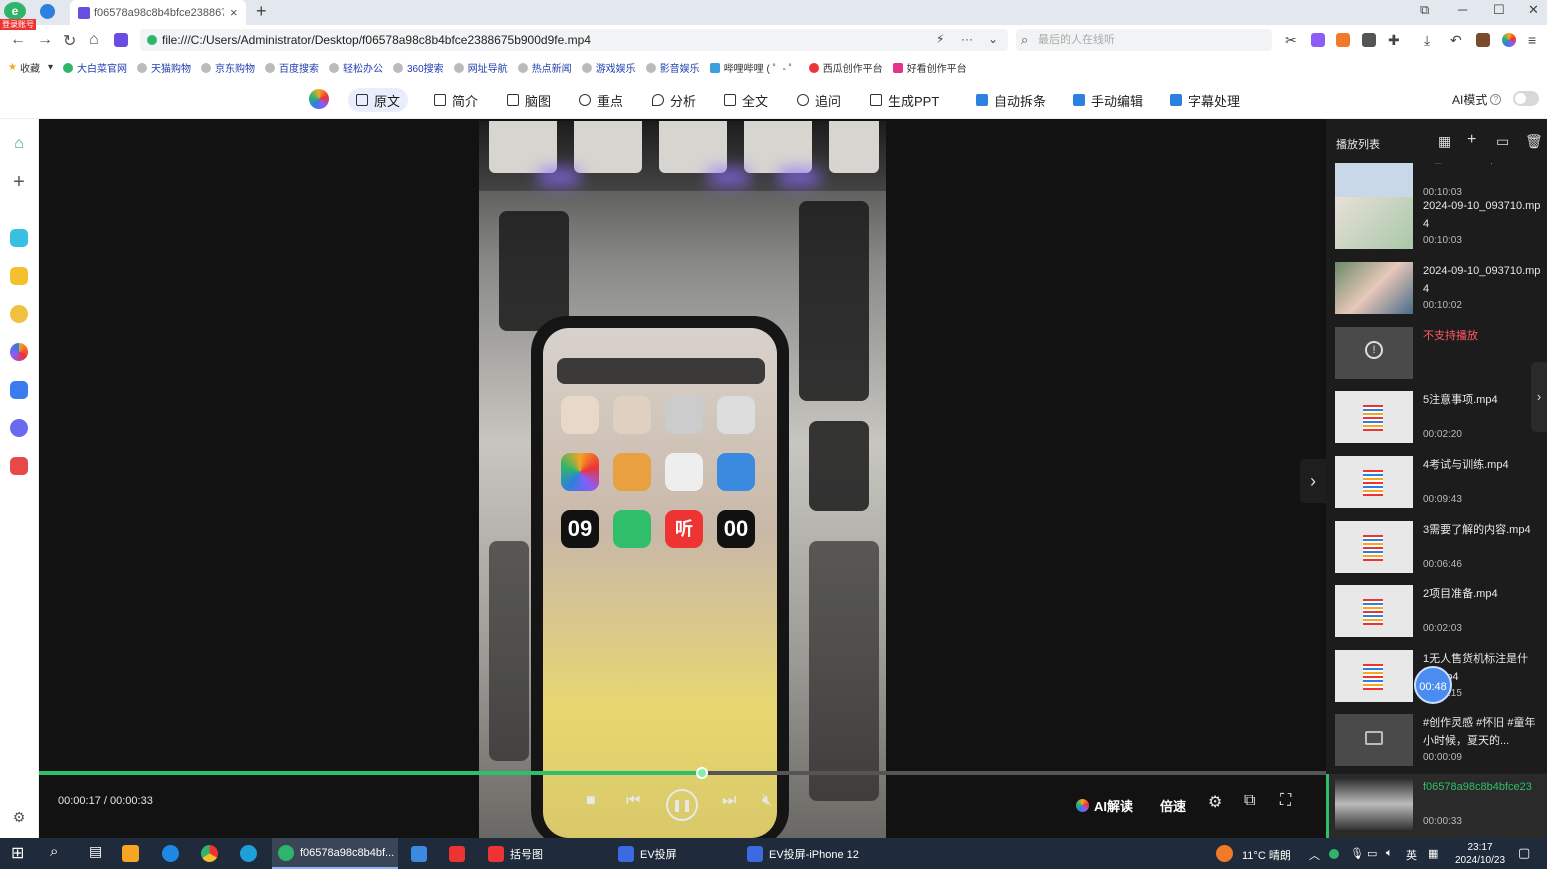  What do you see at coordinates (1411, 855) in the screenshot?
I see `ime-indicator: 英` at bounding box center [1411, 855].